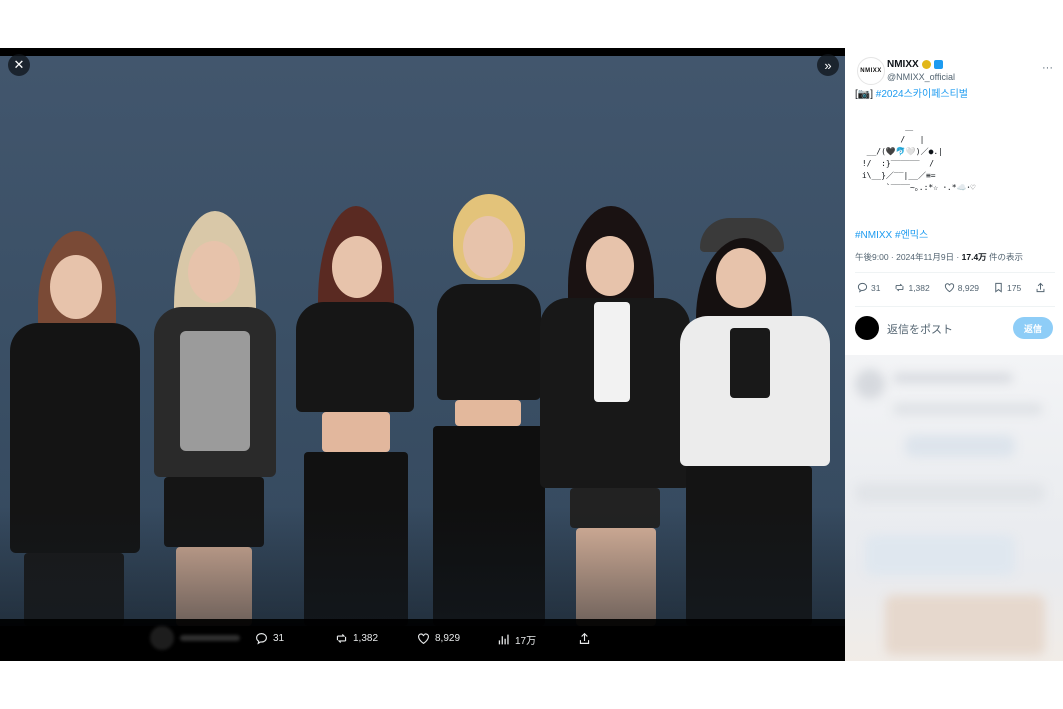  I want to click on media-repost-count: 1,382, so click(366, 638).